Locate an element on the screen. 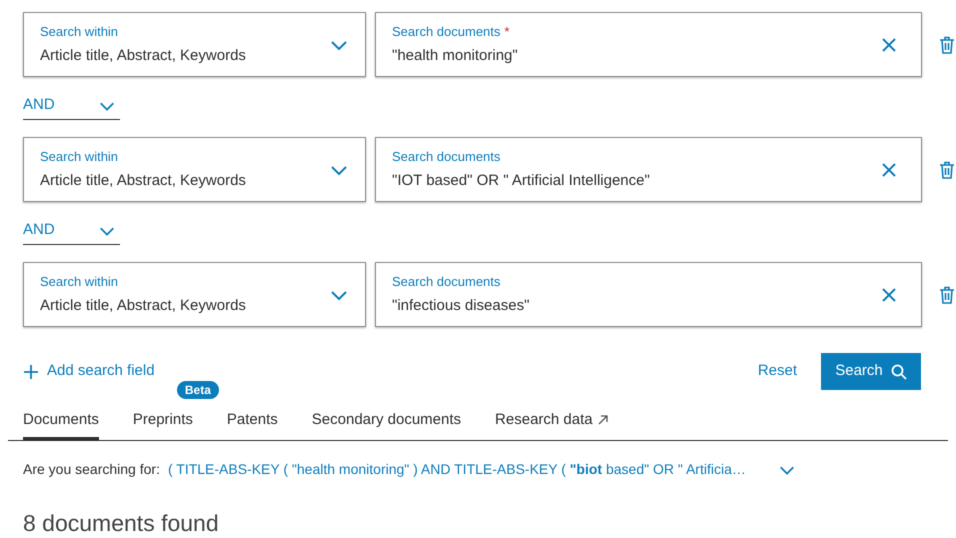  suggestion-label: Are you searching for: is located at coordinates (91, 469).